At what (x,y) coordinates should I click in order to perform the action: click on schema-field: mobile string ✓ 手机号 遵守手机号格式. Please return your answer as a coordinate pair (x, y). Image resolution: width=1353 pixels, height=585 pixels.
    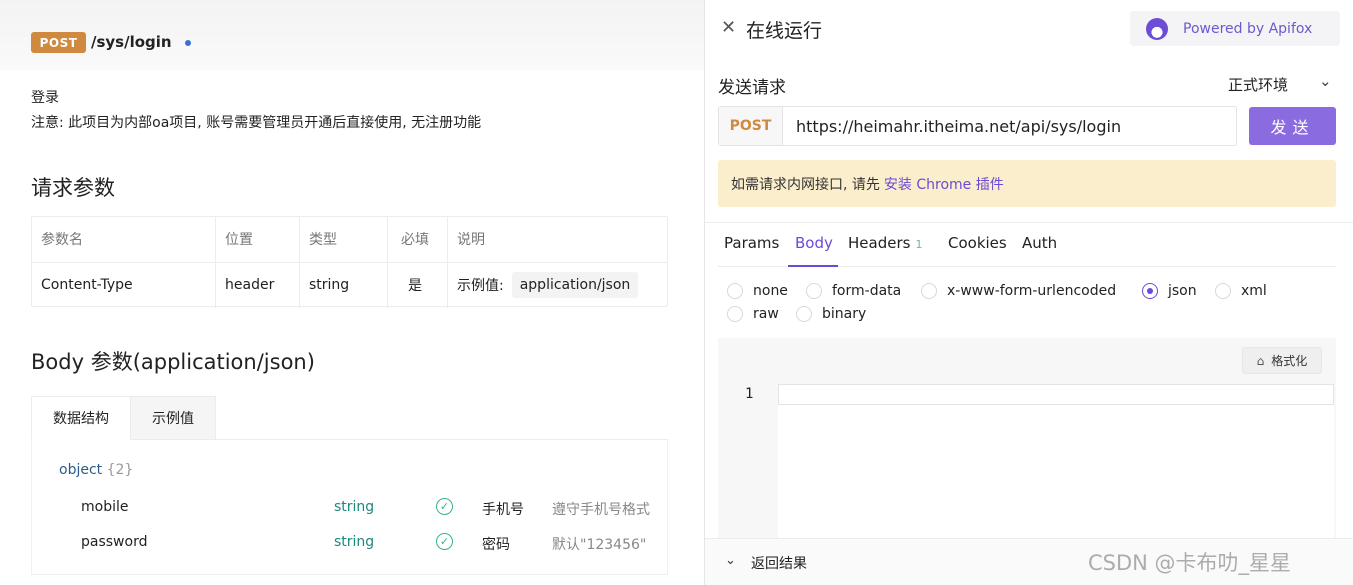
    Looking at the image, I should click on (350, 508).